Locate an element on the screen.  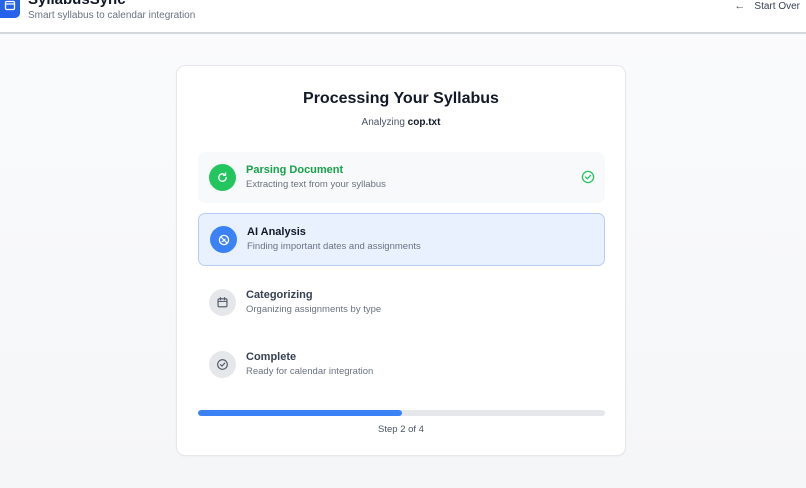
step-title: AI Analysis is located at coordinates (276, 232).